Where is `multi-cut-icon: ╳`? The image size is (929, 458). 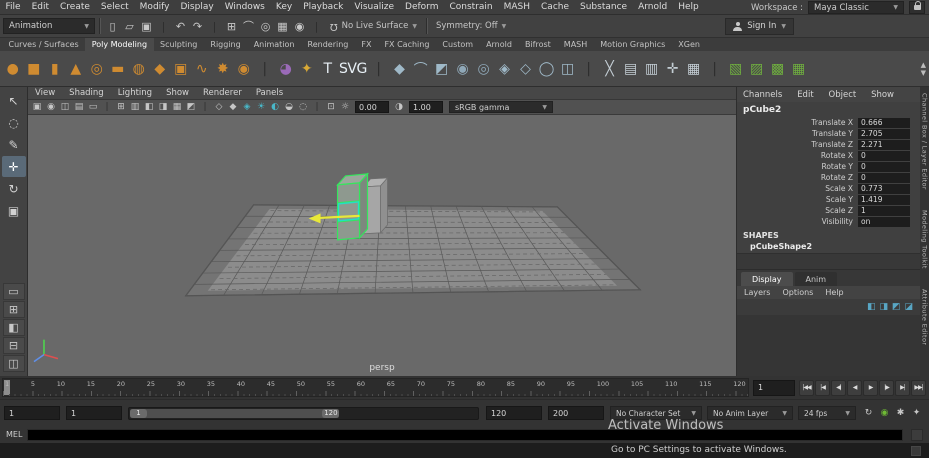
multi-cut-icon: ╳ is located at coordinates (609, 69).